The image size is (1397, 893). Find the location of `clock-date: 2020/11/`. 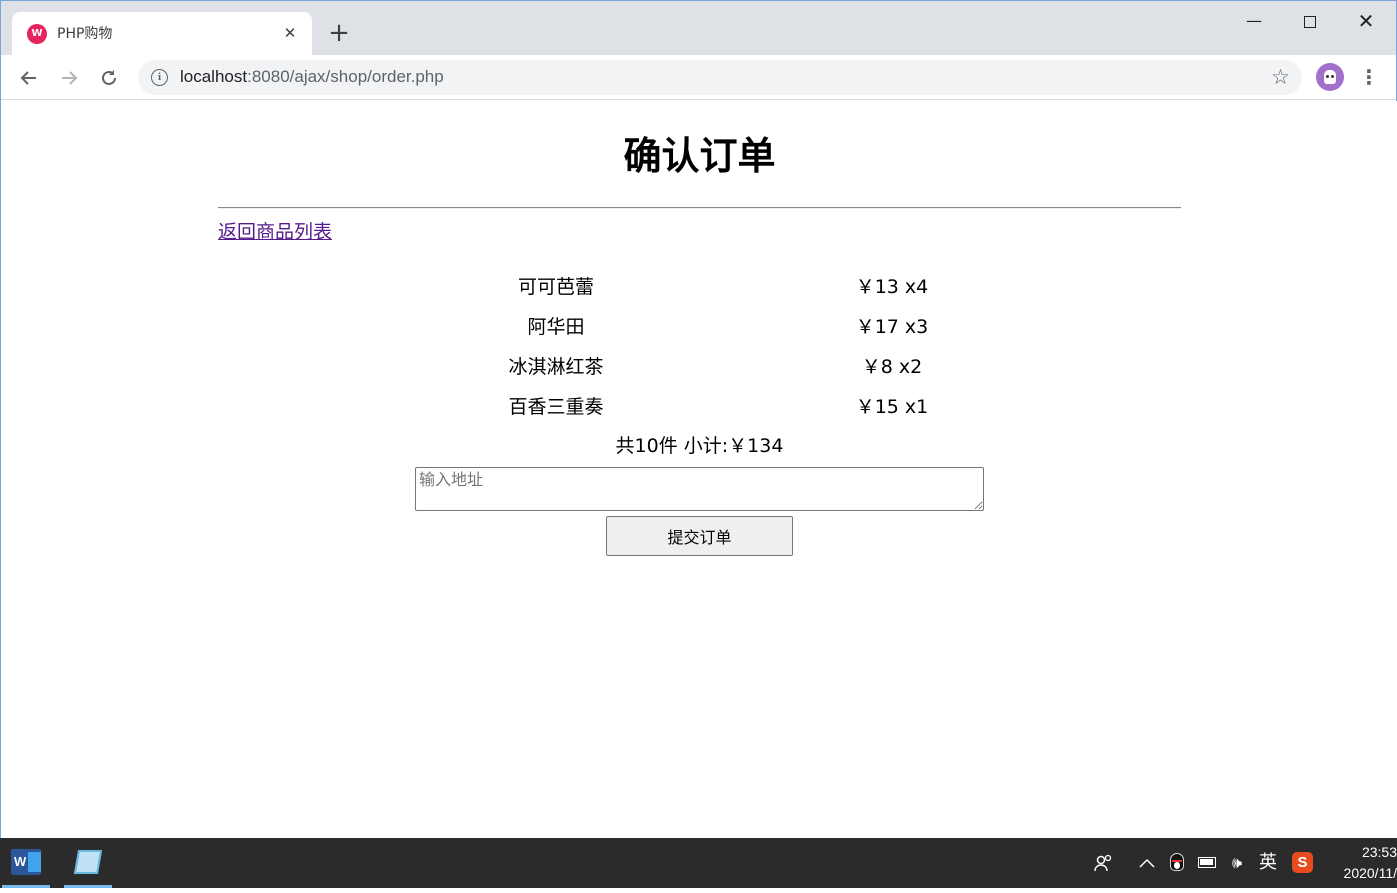

clock-date: 2020/11/ is located at coordinates (1370, 873).